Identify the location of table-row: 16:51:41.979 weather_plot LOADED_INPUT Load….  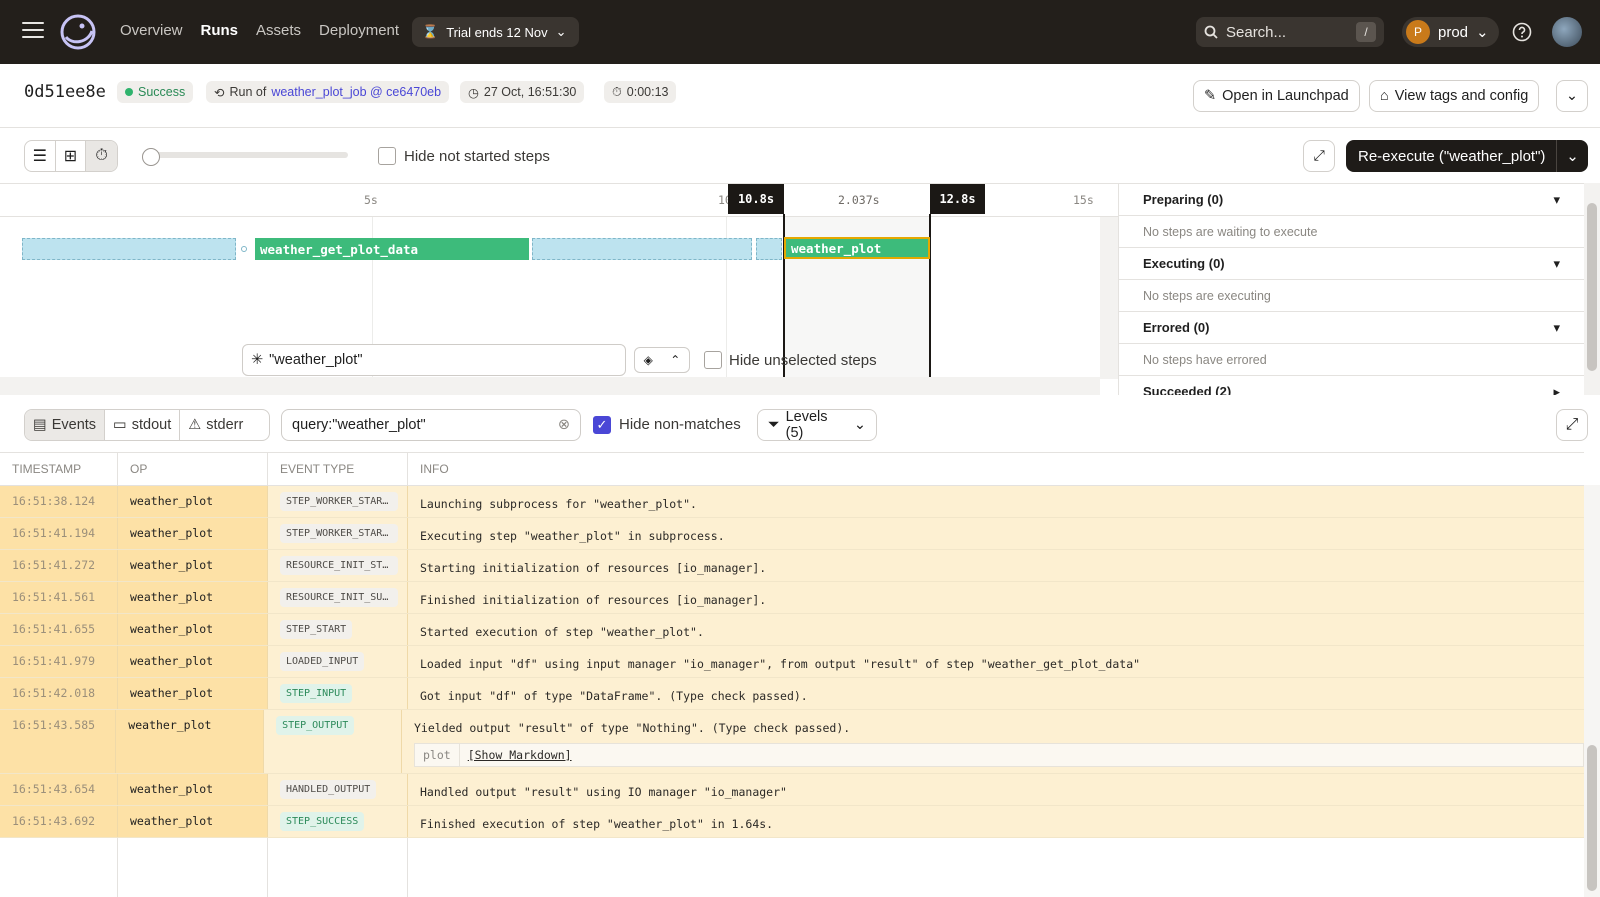
(792, 662).